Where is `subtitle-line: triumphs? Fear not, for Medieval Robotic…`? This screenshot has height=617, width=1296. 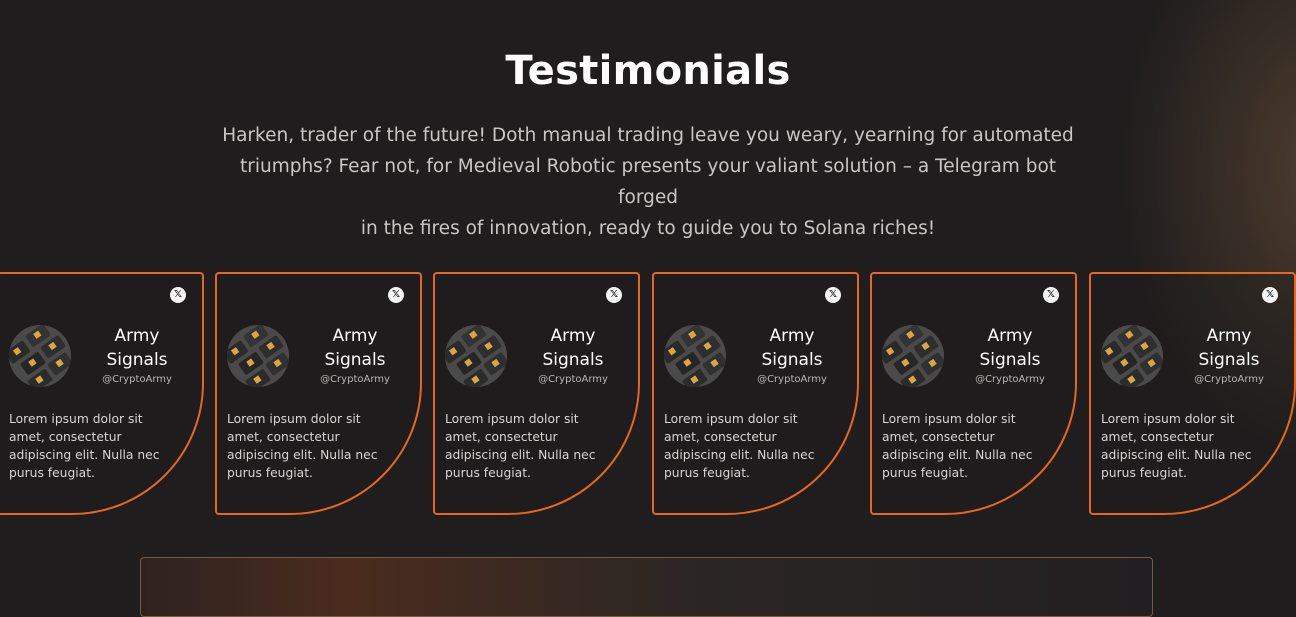 subtitle-line: triumphs? Fear not, for Medieval Robotic… is located at coordinates (648, 182).